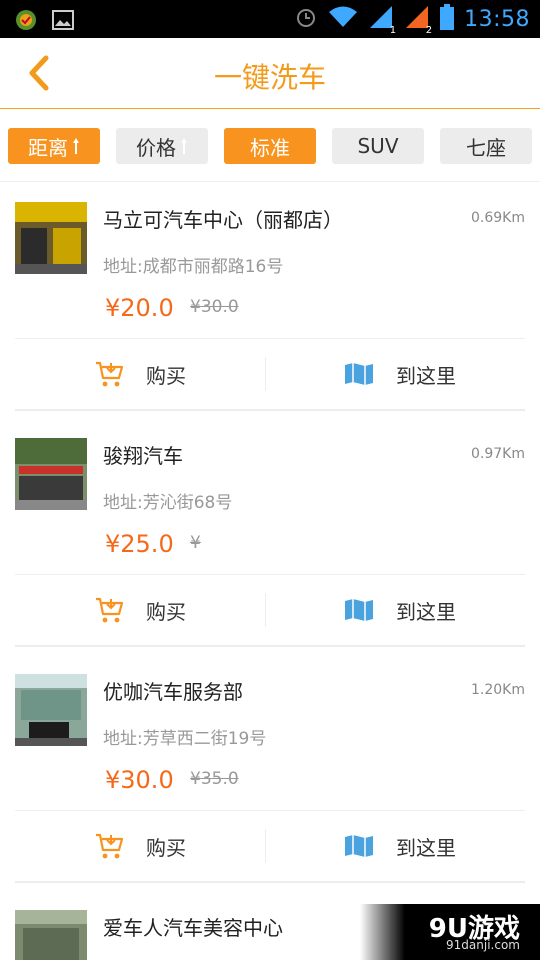  I want to click on battery-icon, so click(447, 19).